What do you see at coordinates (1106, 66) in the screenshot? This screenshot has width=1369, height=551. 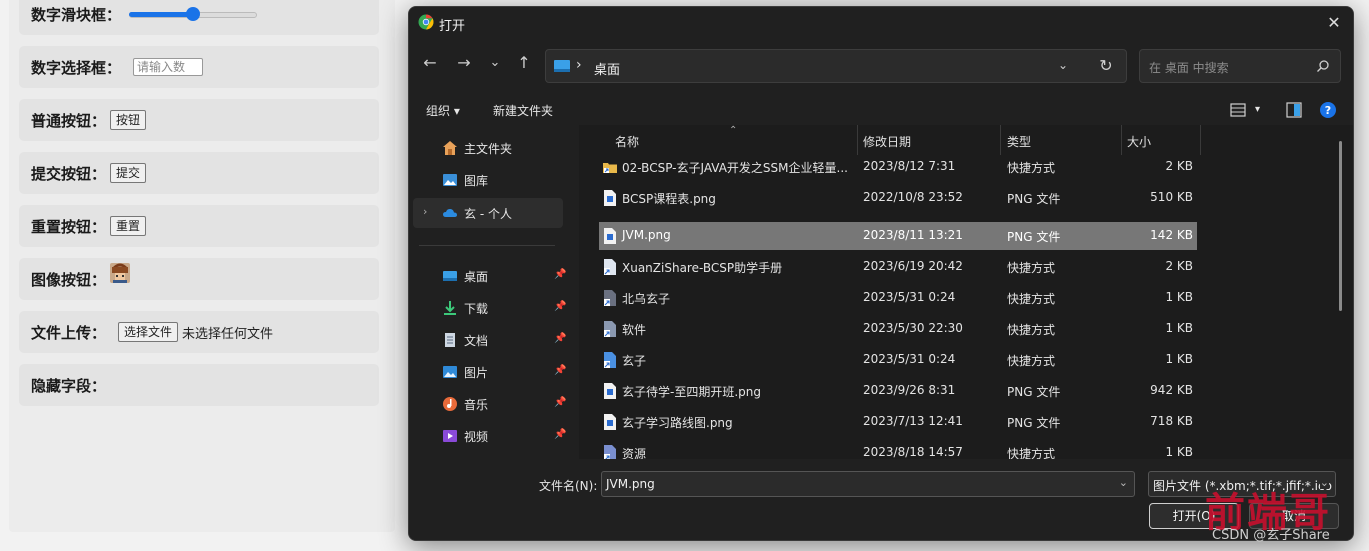 I see `refresh-icon: ↻` at bounding box center [1106, 66].